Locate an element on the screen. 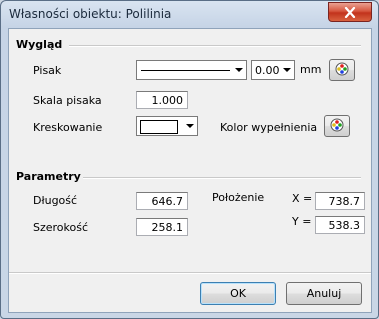 Image resolution: width=379 pixels, height=319 pixels. width-input: 258.1 is located at coordinates (162, 227).